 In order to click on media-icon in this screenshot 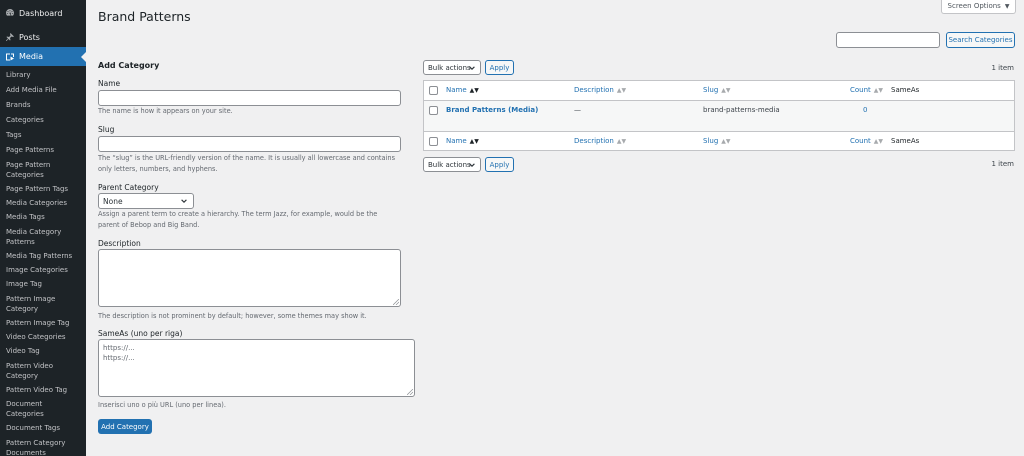, I will do `click(10, 57)`.